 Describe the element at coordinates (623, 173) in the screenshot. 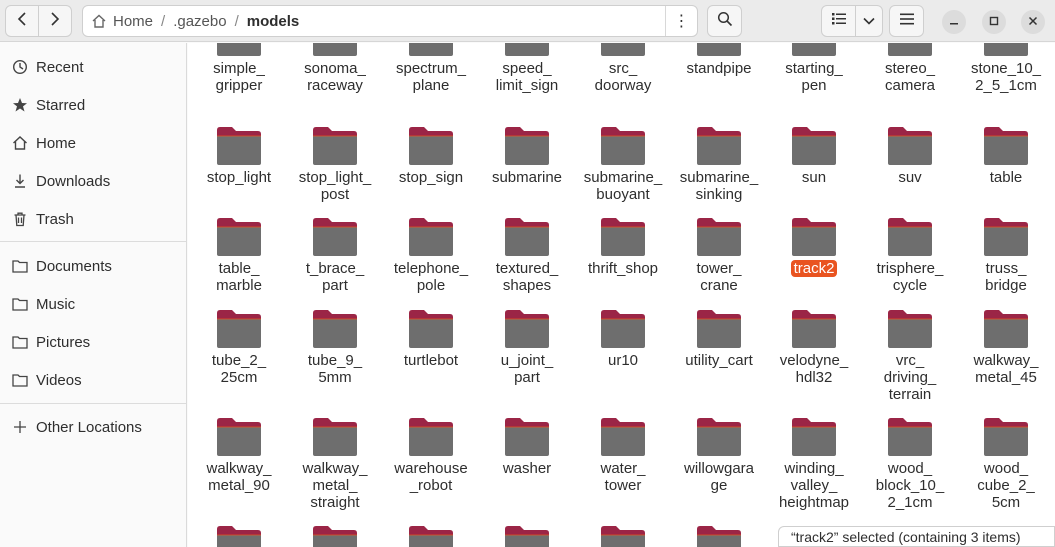

I see `folder-item: submarine_ buoyant` at that location.